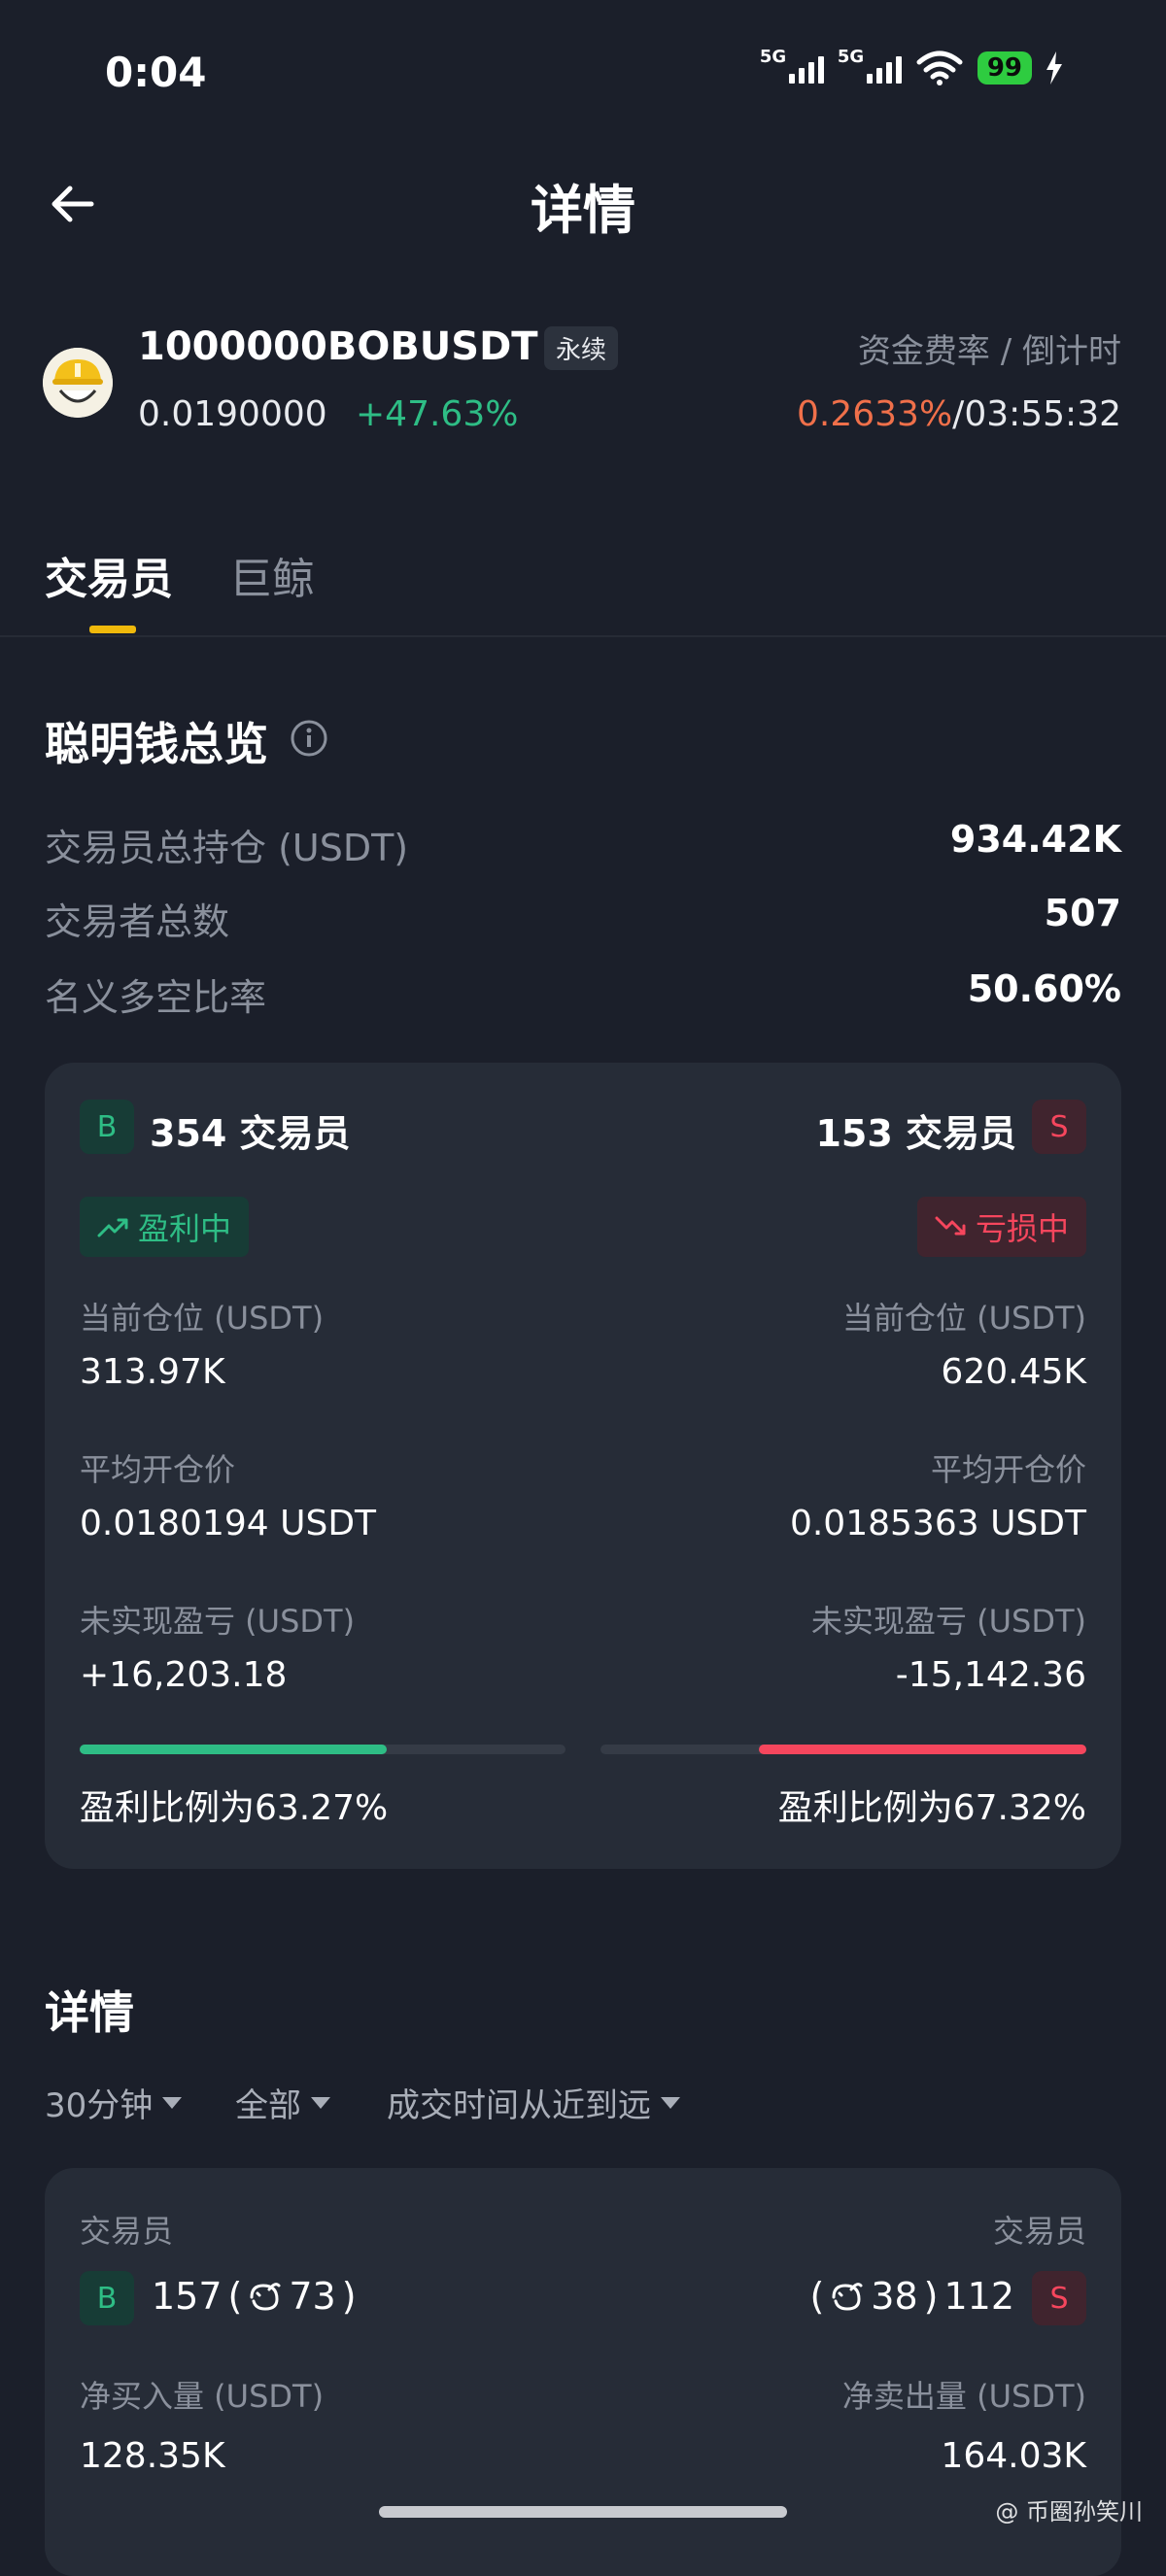  I want to click on tab-traders: 交易员, so click(109, 575).